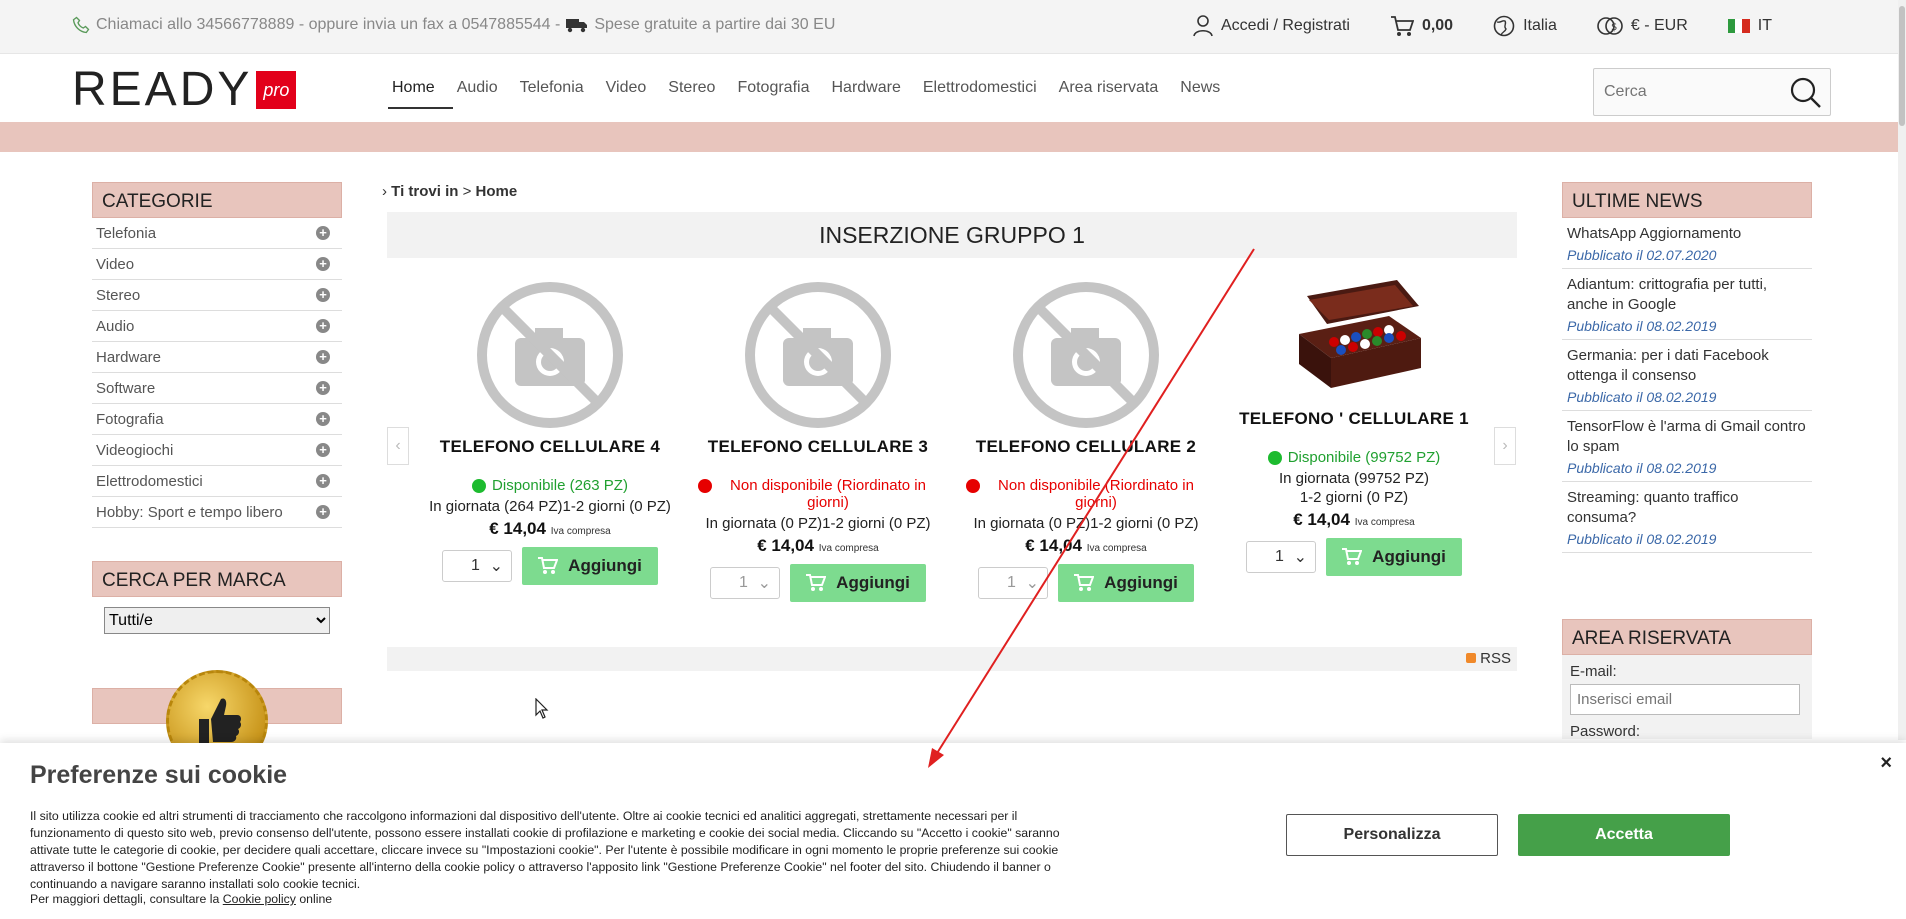  Describe the element at coordinates (217, 450) in the screenshot. I see `category-item: Videogiochi +` at that location.